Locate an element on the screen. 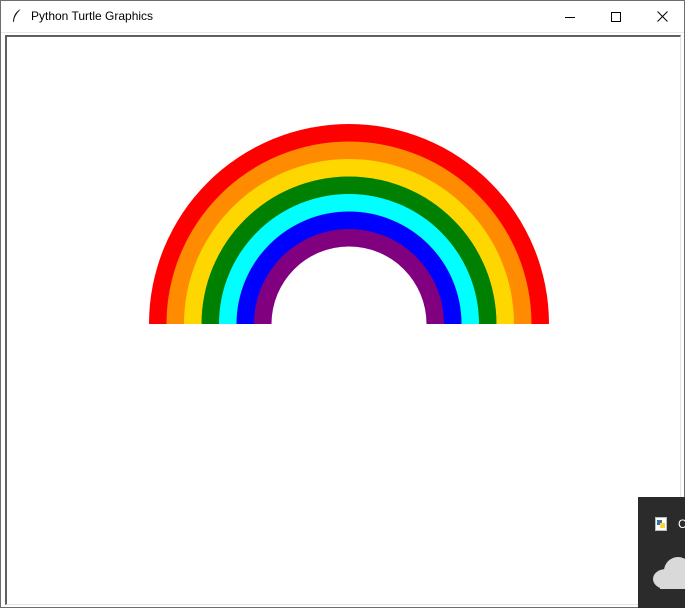  window-title: Python Turtle Graphics is located at coordinates (92, 16).